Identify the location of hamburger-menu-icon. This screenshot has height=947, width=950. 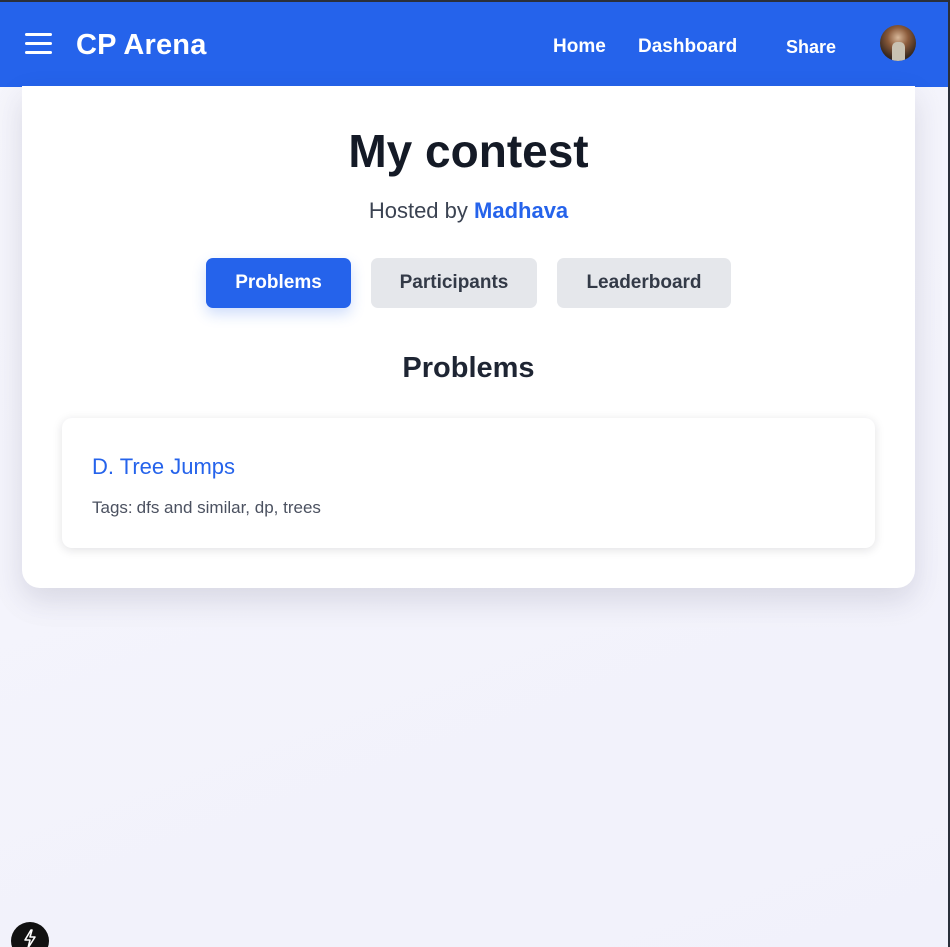
(38, 44).